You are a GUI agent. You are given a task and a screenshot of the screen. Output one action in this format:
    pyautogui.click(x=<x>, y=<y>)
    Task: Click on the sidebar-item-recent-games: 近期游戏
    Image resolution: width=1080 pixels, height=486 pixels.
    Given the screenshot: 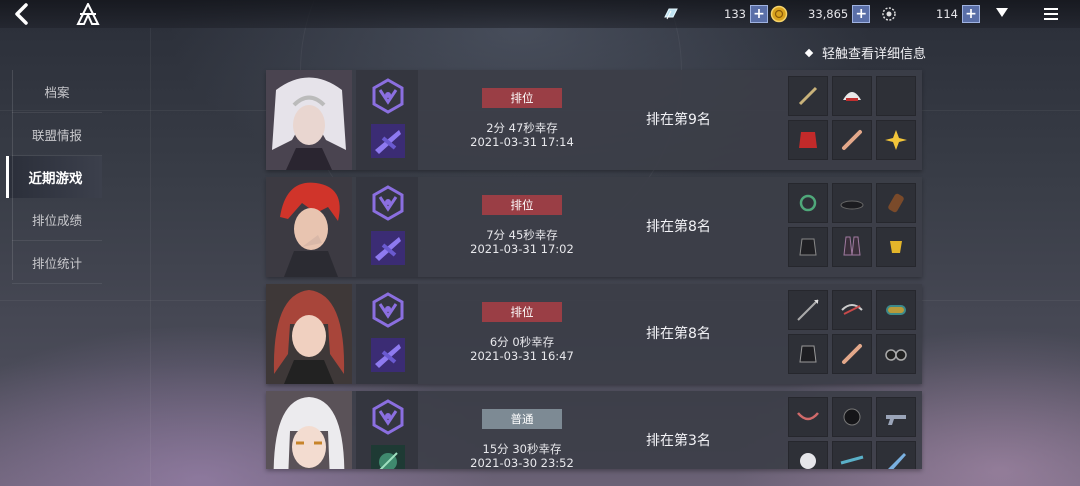 What is the action you would take?
    pyautogui.click(x=54, y=177)
    